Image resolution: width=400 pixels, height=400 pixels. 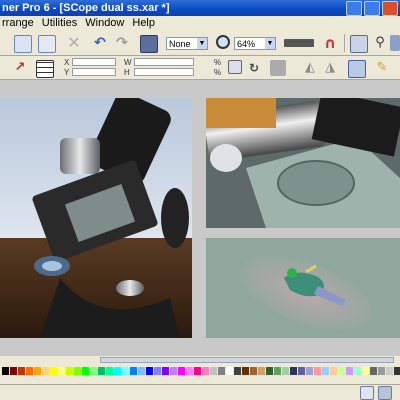 I want to click on link-icon: ⚲, so click(x=380, y=43).